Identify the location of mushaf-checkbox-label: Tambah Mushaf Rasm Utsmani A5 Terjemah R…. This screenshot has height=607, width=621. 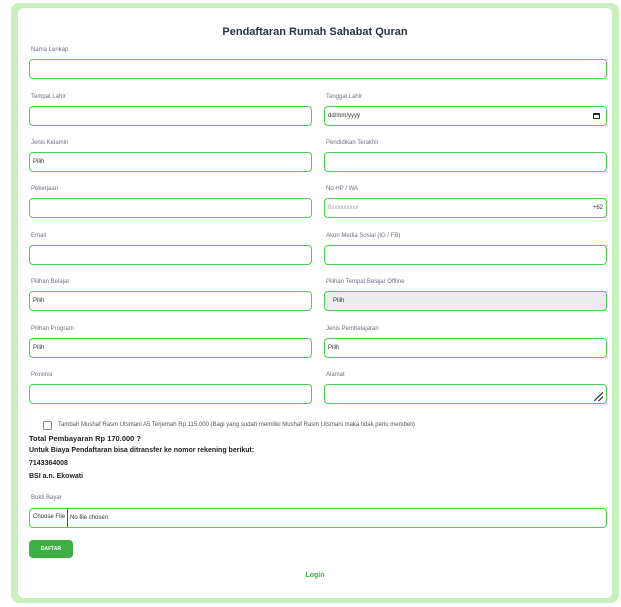
(236, 425).